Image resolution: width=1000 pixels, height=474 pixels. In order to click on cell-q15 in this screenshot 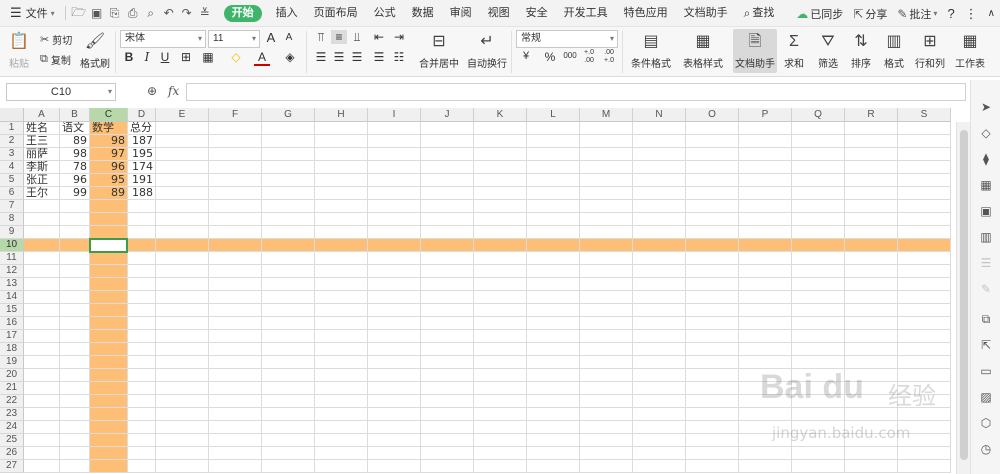, I will do `click(818, 310)`.